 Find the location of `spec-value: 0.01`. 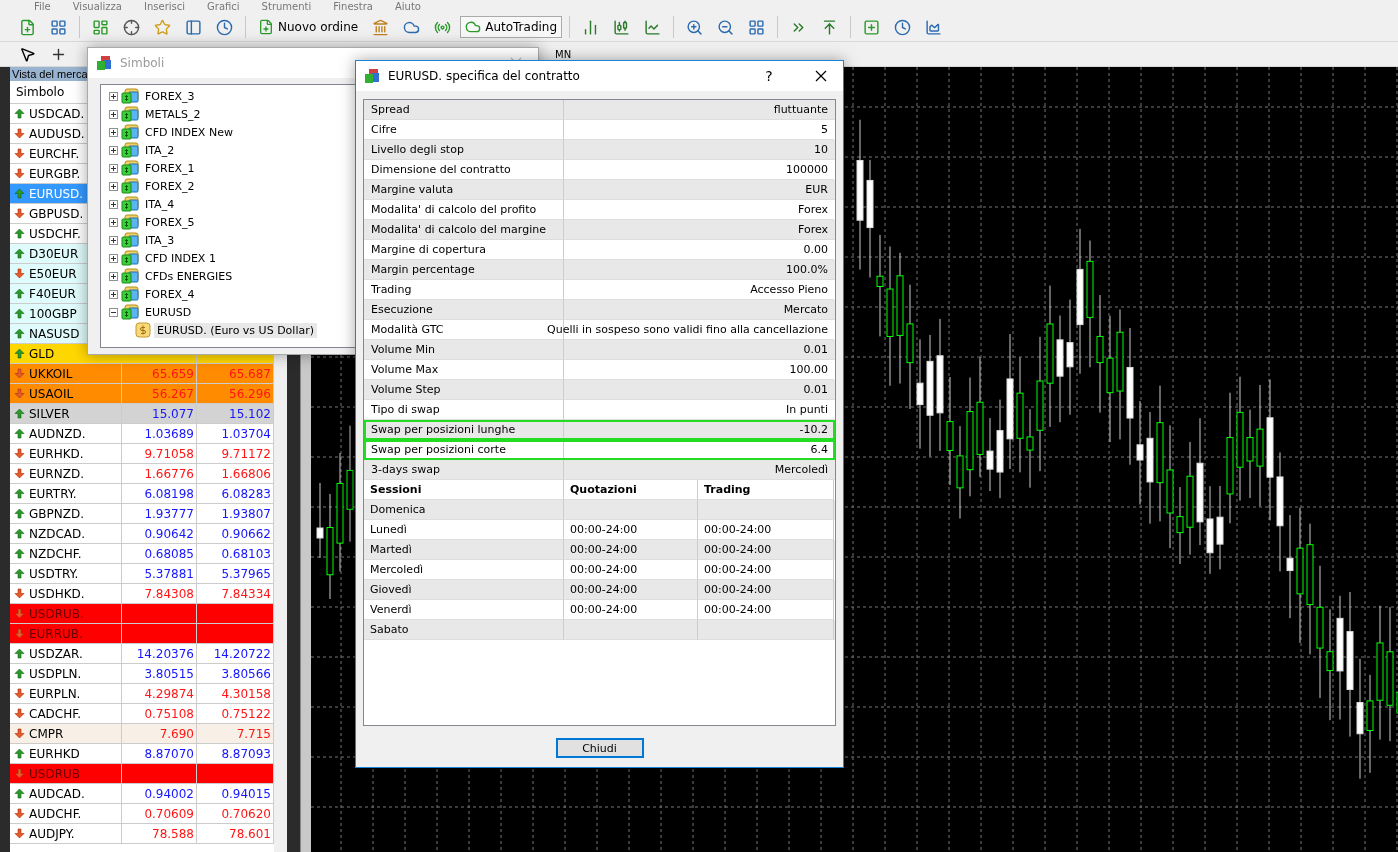

spec-value: 0.01 is located at coordinates (815, 349).